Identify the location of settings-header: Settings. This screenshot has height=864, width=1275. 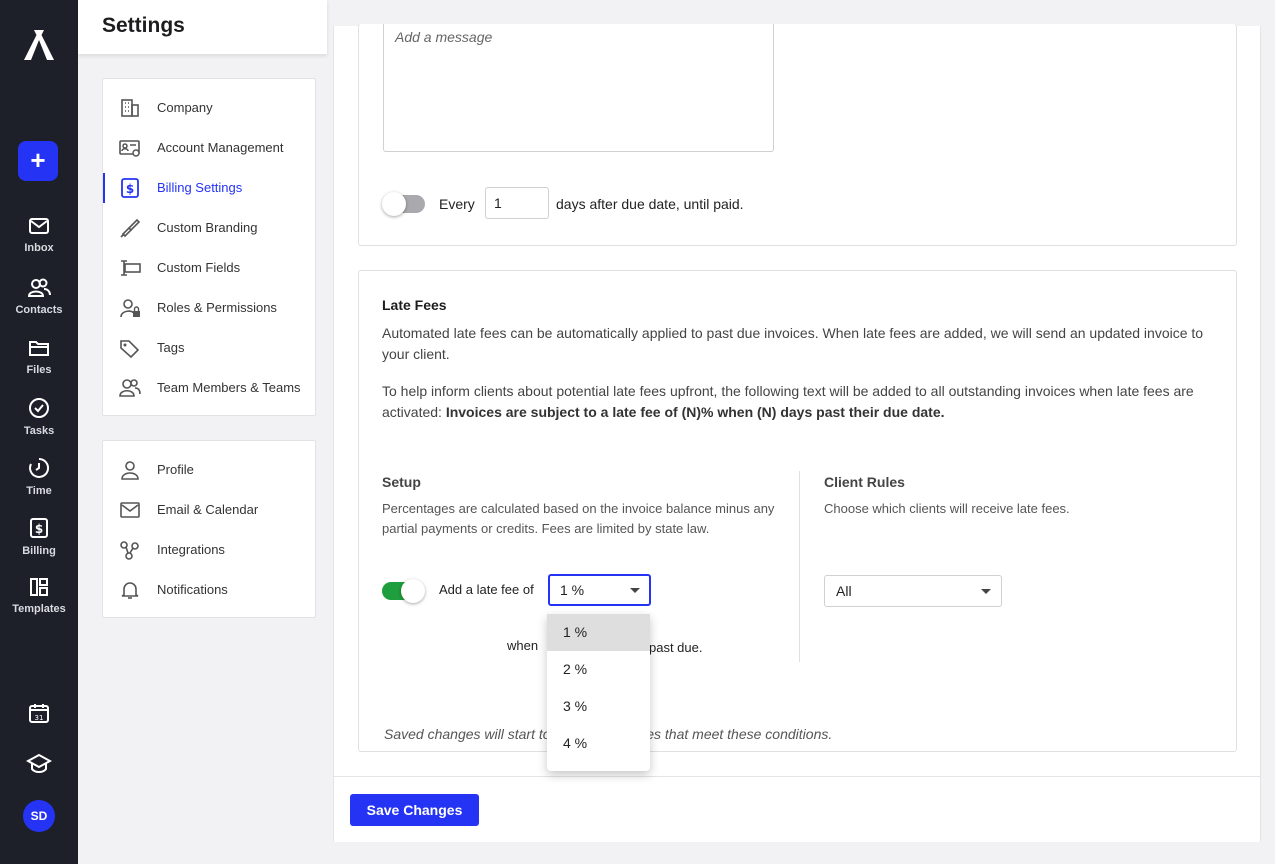
(202, 27).